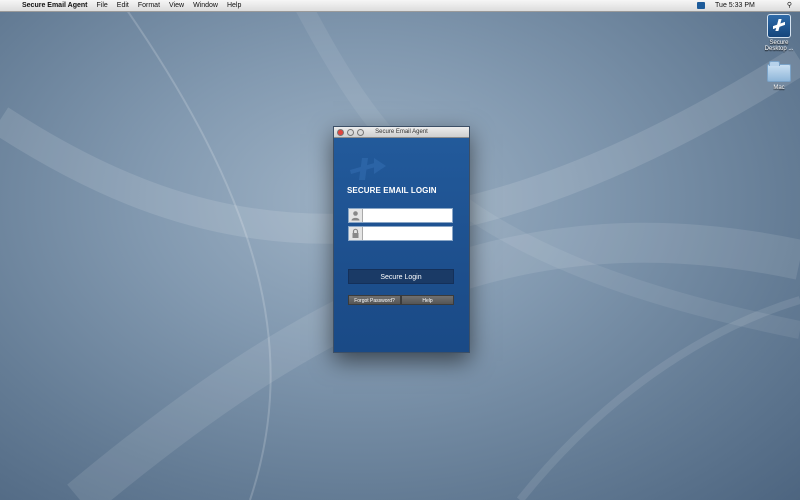  What do you see at coordinates (401, 276) in the screenshot?
I see `secure-login-button: Secure Login` at bounding box center [401, 276].